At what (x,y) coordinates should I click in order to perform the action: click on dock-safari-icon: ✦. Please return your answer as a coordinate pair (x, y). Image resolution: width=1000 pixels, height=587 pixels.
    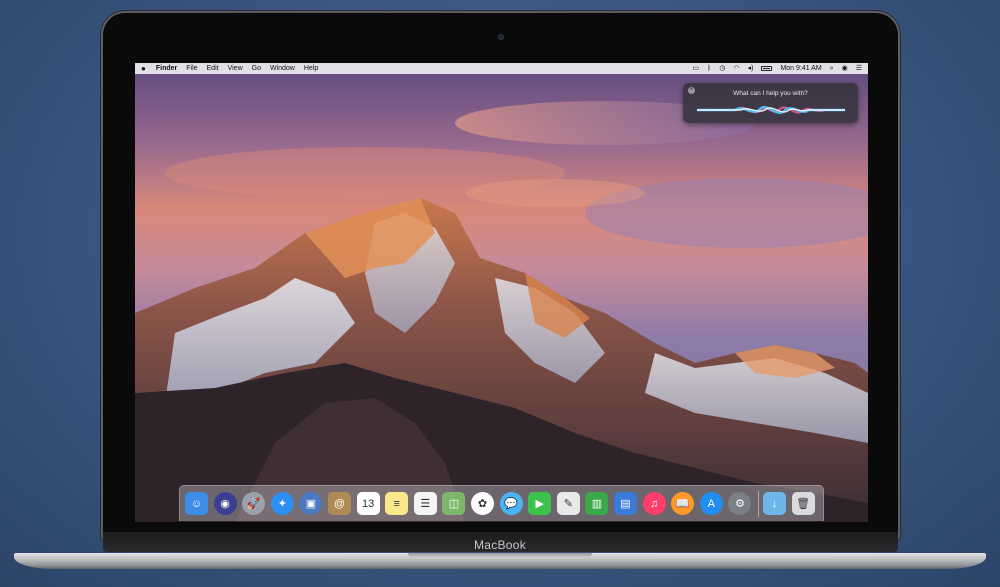
    Looking at the image, I should click on (282, 503).